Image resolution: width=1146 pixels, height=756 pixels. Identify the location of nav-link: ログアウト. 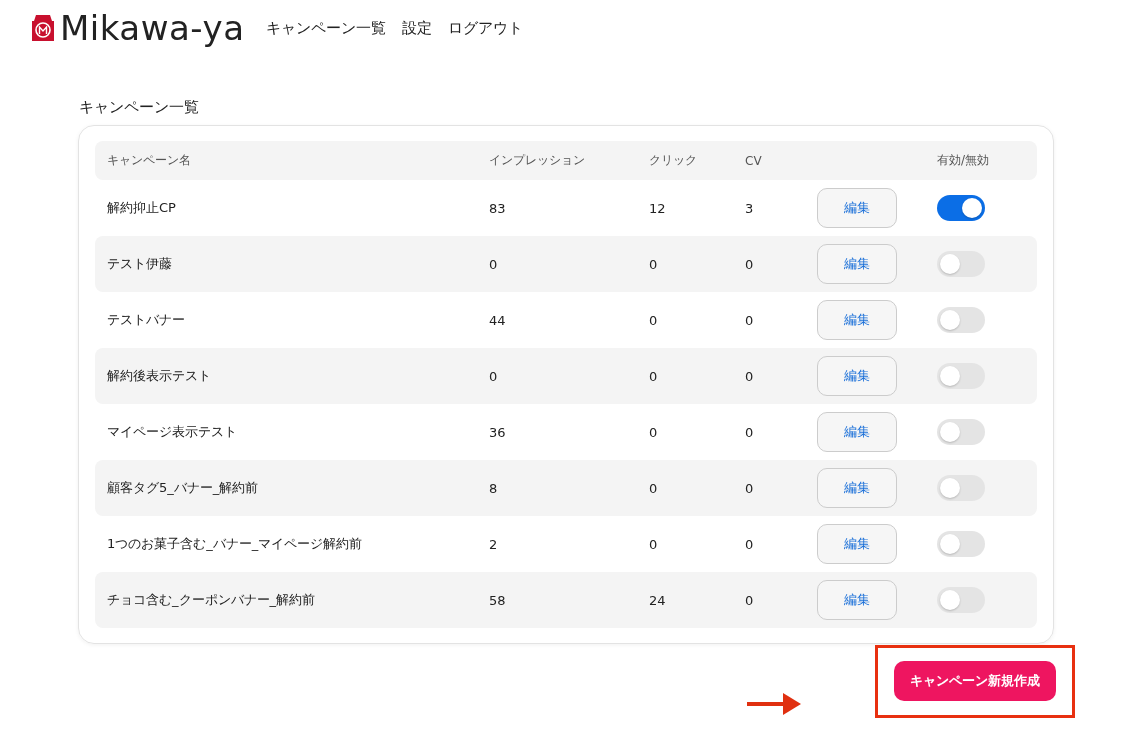
(486, 28).